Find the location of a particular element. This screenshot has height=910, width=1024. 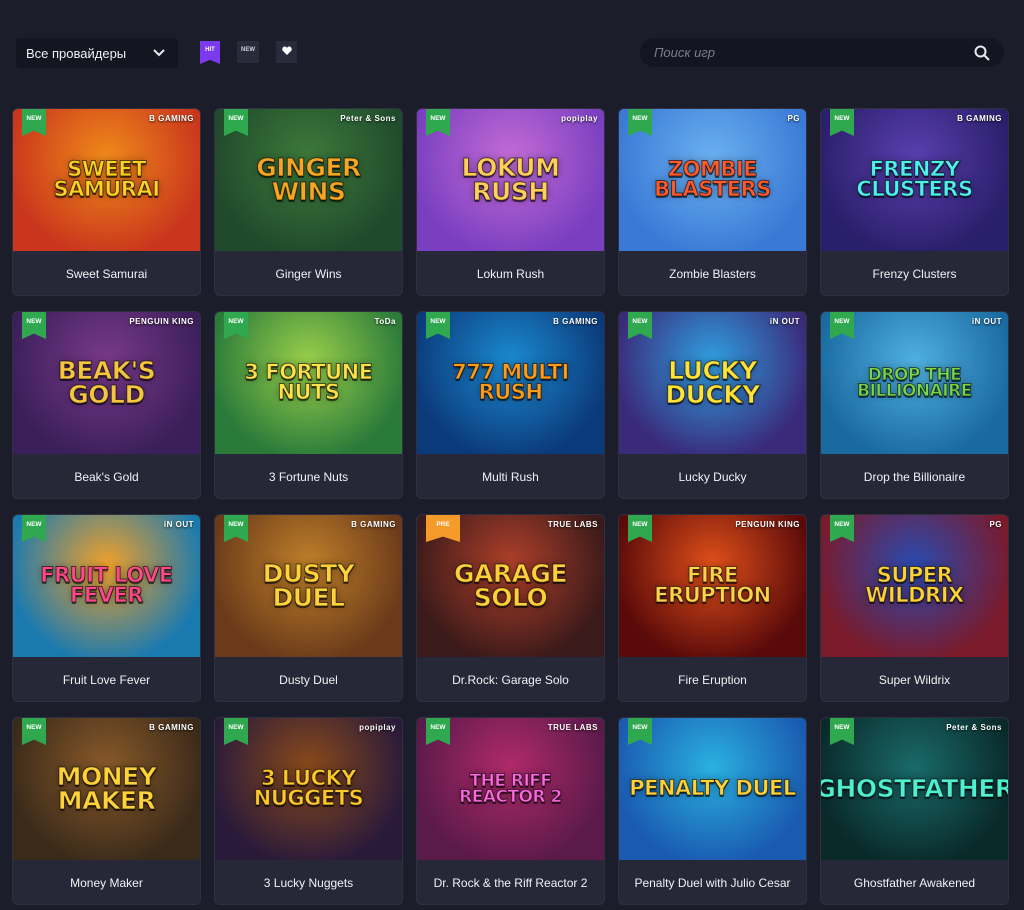

game-thumbnail: Lokum Rush NEW popiplay is located at coordinates (510, 180).